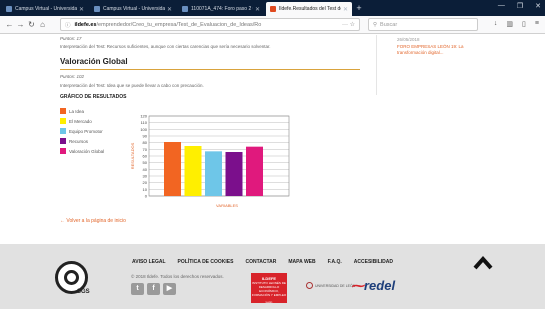 The width and height of the screenshot is (545, 309). Describe the element at coordinates (145, 142) in the screenshot. I see `y-tick-label: 80` at that location.